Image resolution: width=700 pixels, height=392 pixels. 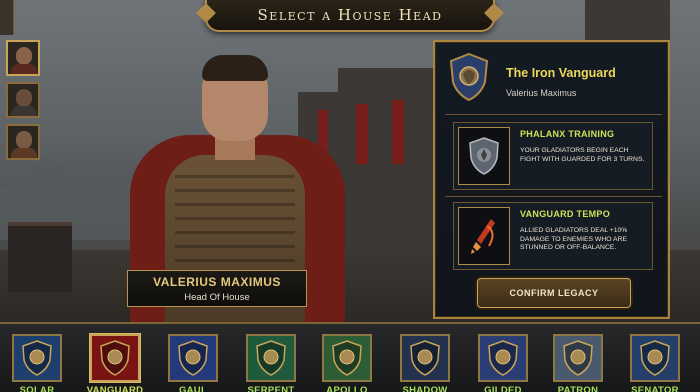 What do you see at coordinates (347, 388) in the screenshot?
I see `house-label: APOLLO` at bounding box center [347, 388].